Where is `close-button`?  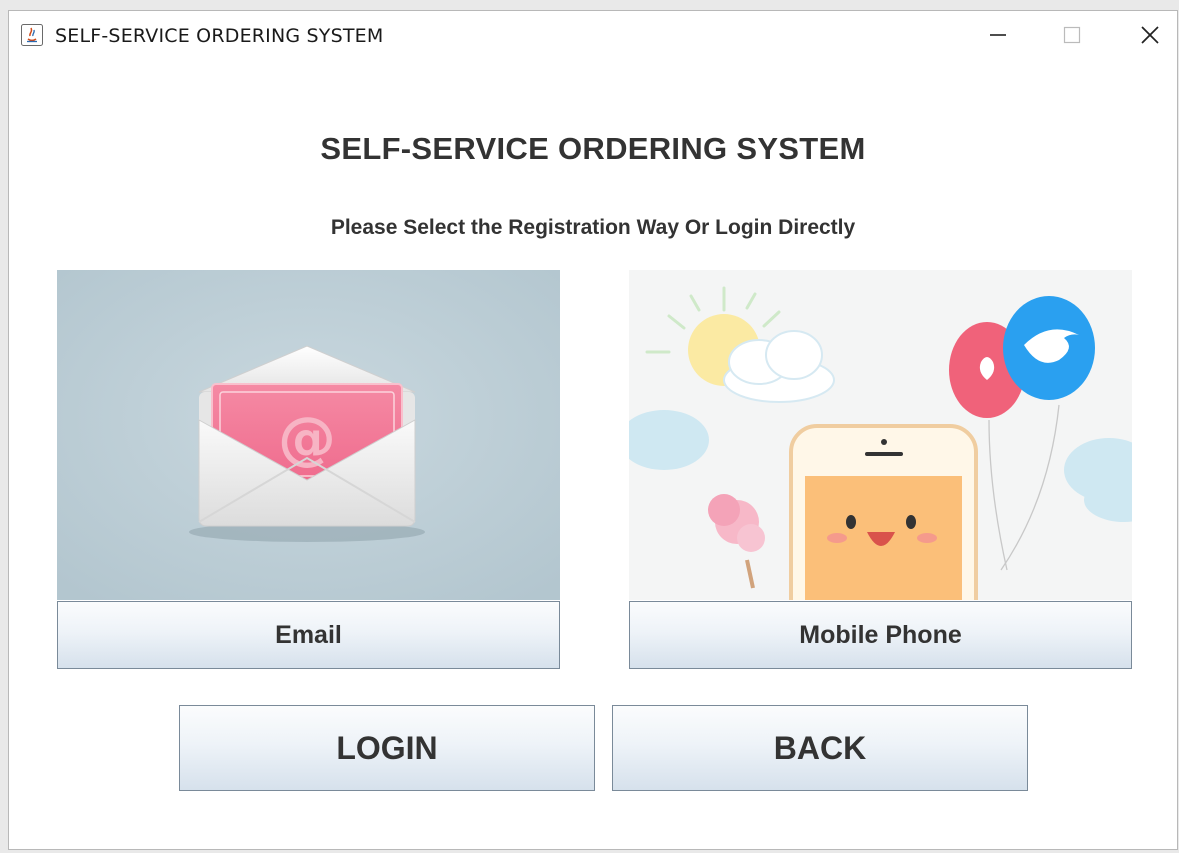
close-button is located at coordinates (1150, 35).